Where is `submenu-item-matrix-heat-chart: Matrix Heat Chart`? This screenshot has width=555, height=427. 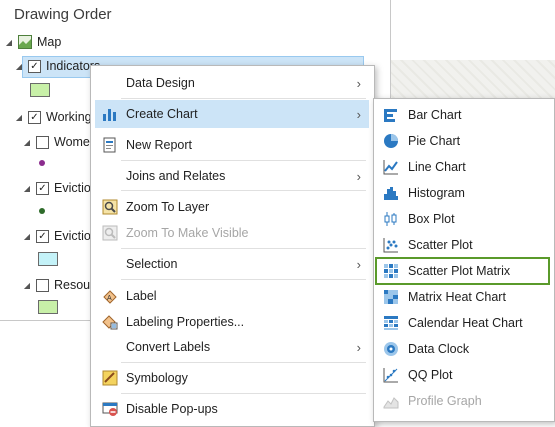
submenu-item-matrix-heat-chart: Matrix Heat Chart is located at coordinates (463, 297).